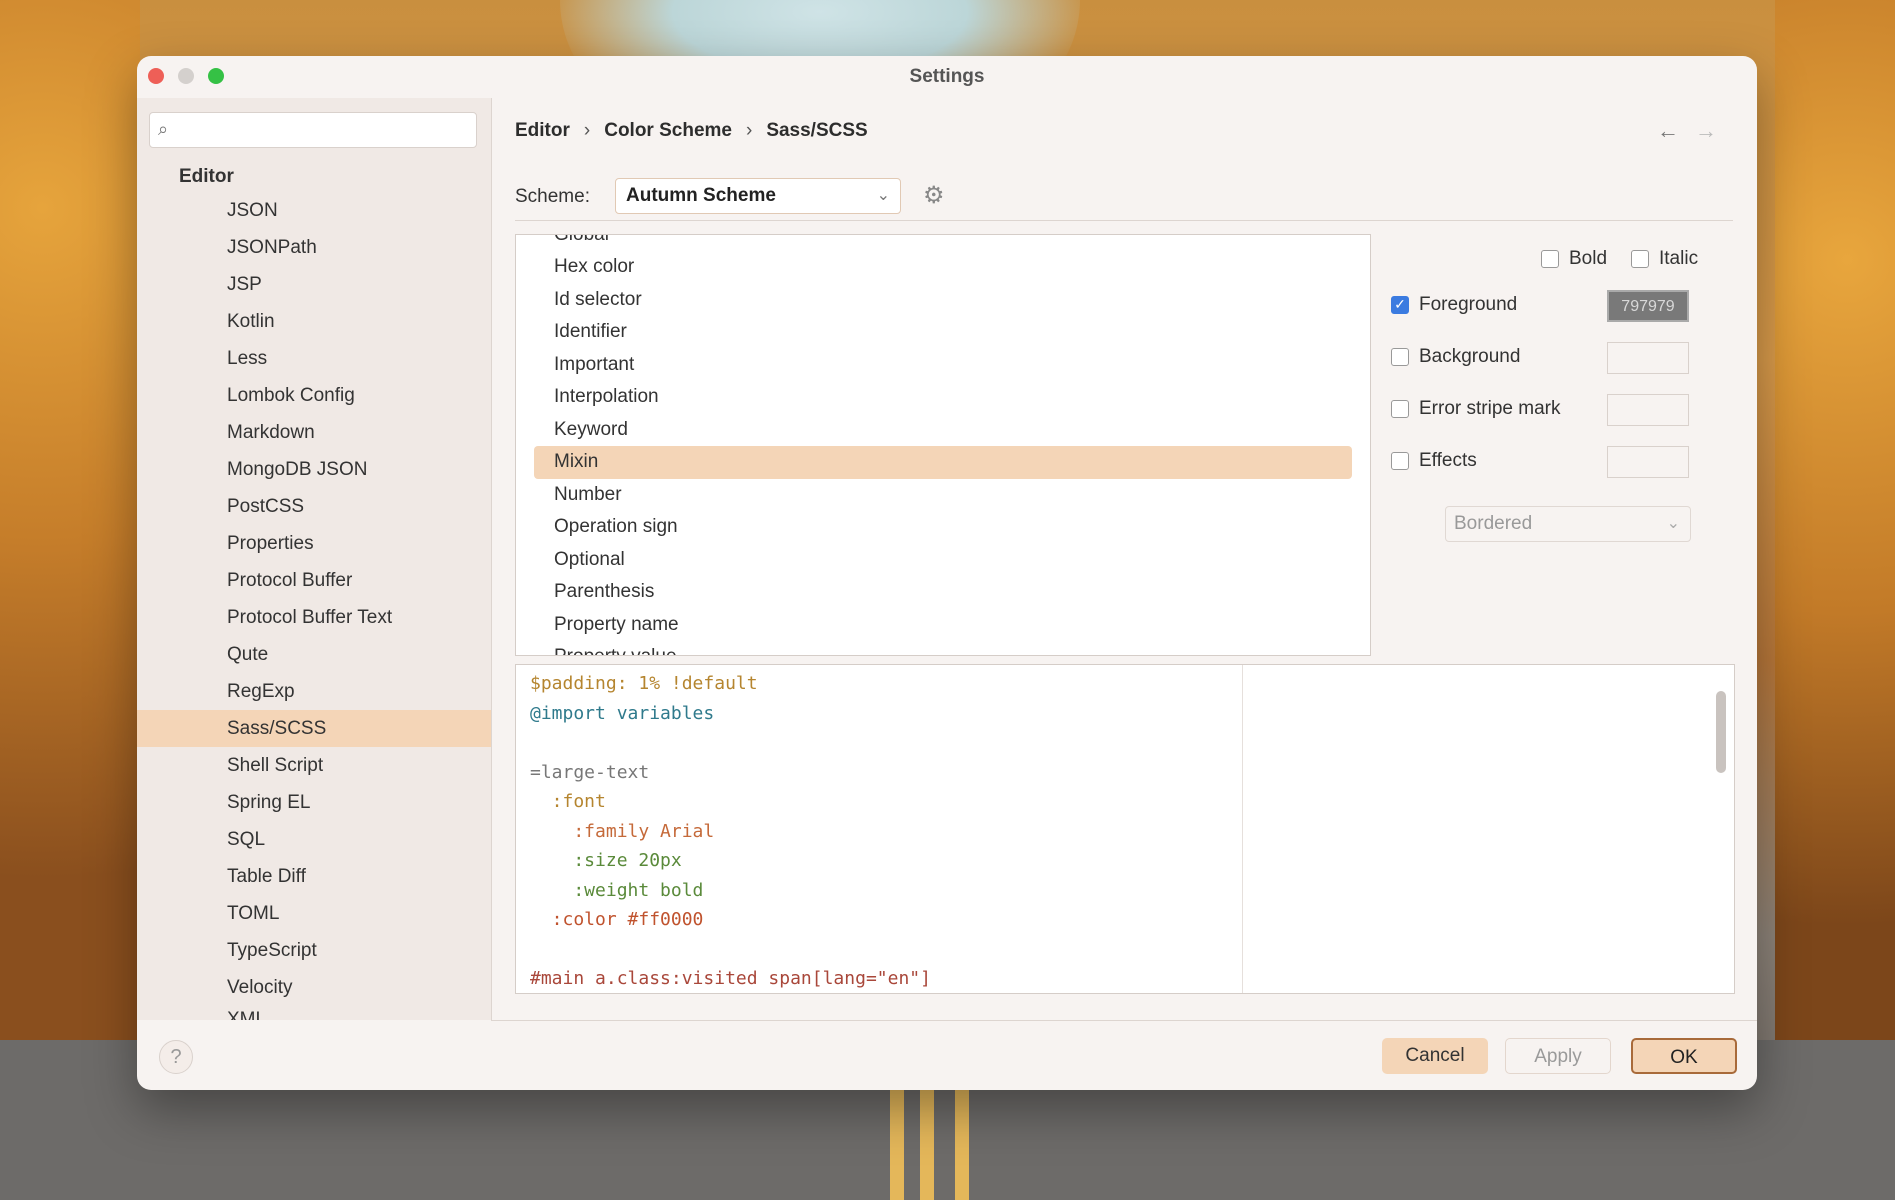 This screenshot has height=1200, width=1895. Describe the element at coordinates (1242, 829) in the screenshot. I see `preview-divider` at that location.